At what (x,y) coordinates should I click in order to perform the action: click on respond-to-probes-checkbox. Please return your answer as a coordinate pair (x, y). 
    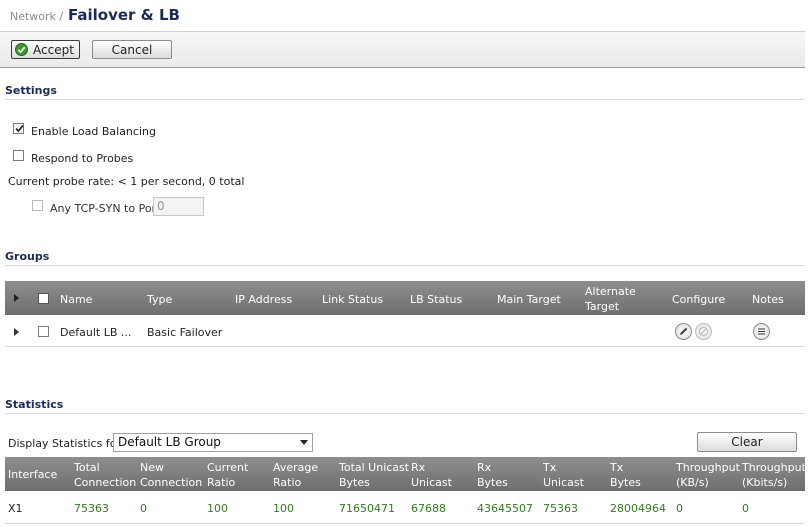
    Looking at the image, I should click on (18, 155).